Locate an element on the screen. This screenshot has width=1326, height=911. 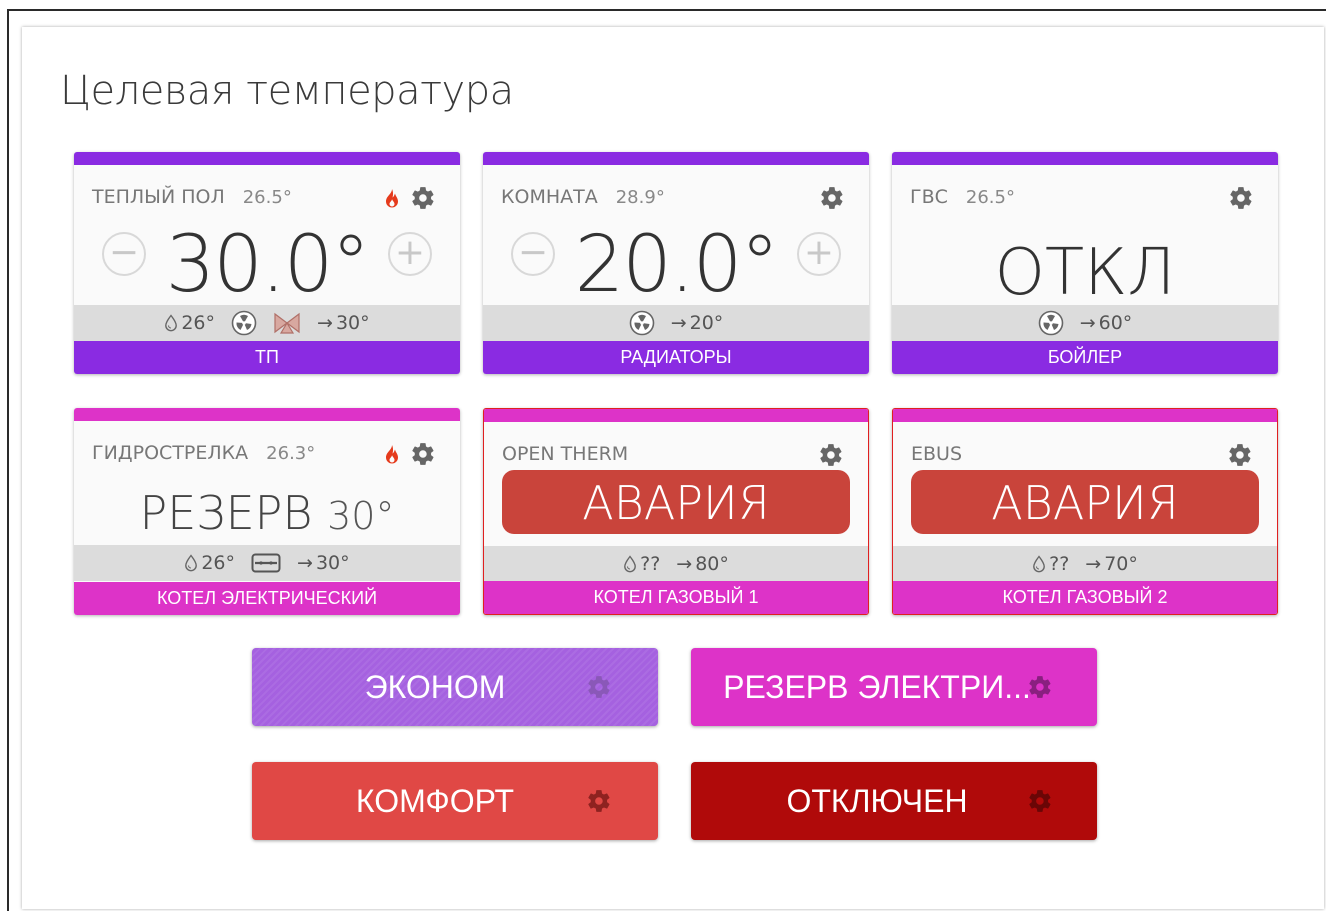
zone-label: ГИДРОСТРЕЛКА 26.3° is located at coordinates (203, 453).